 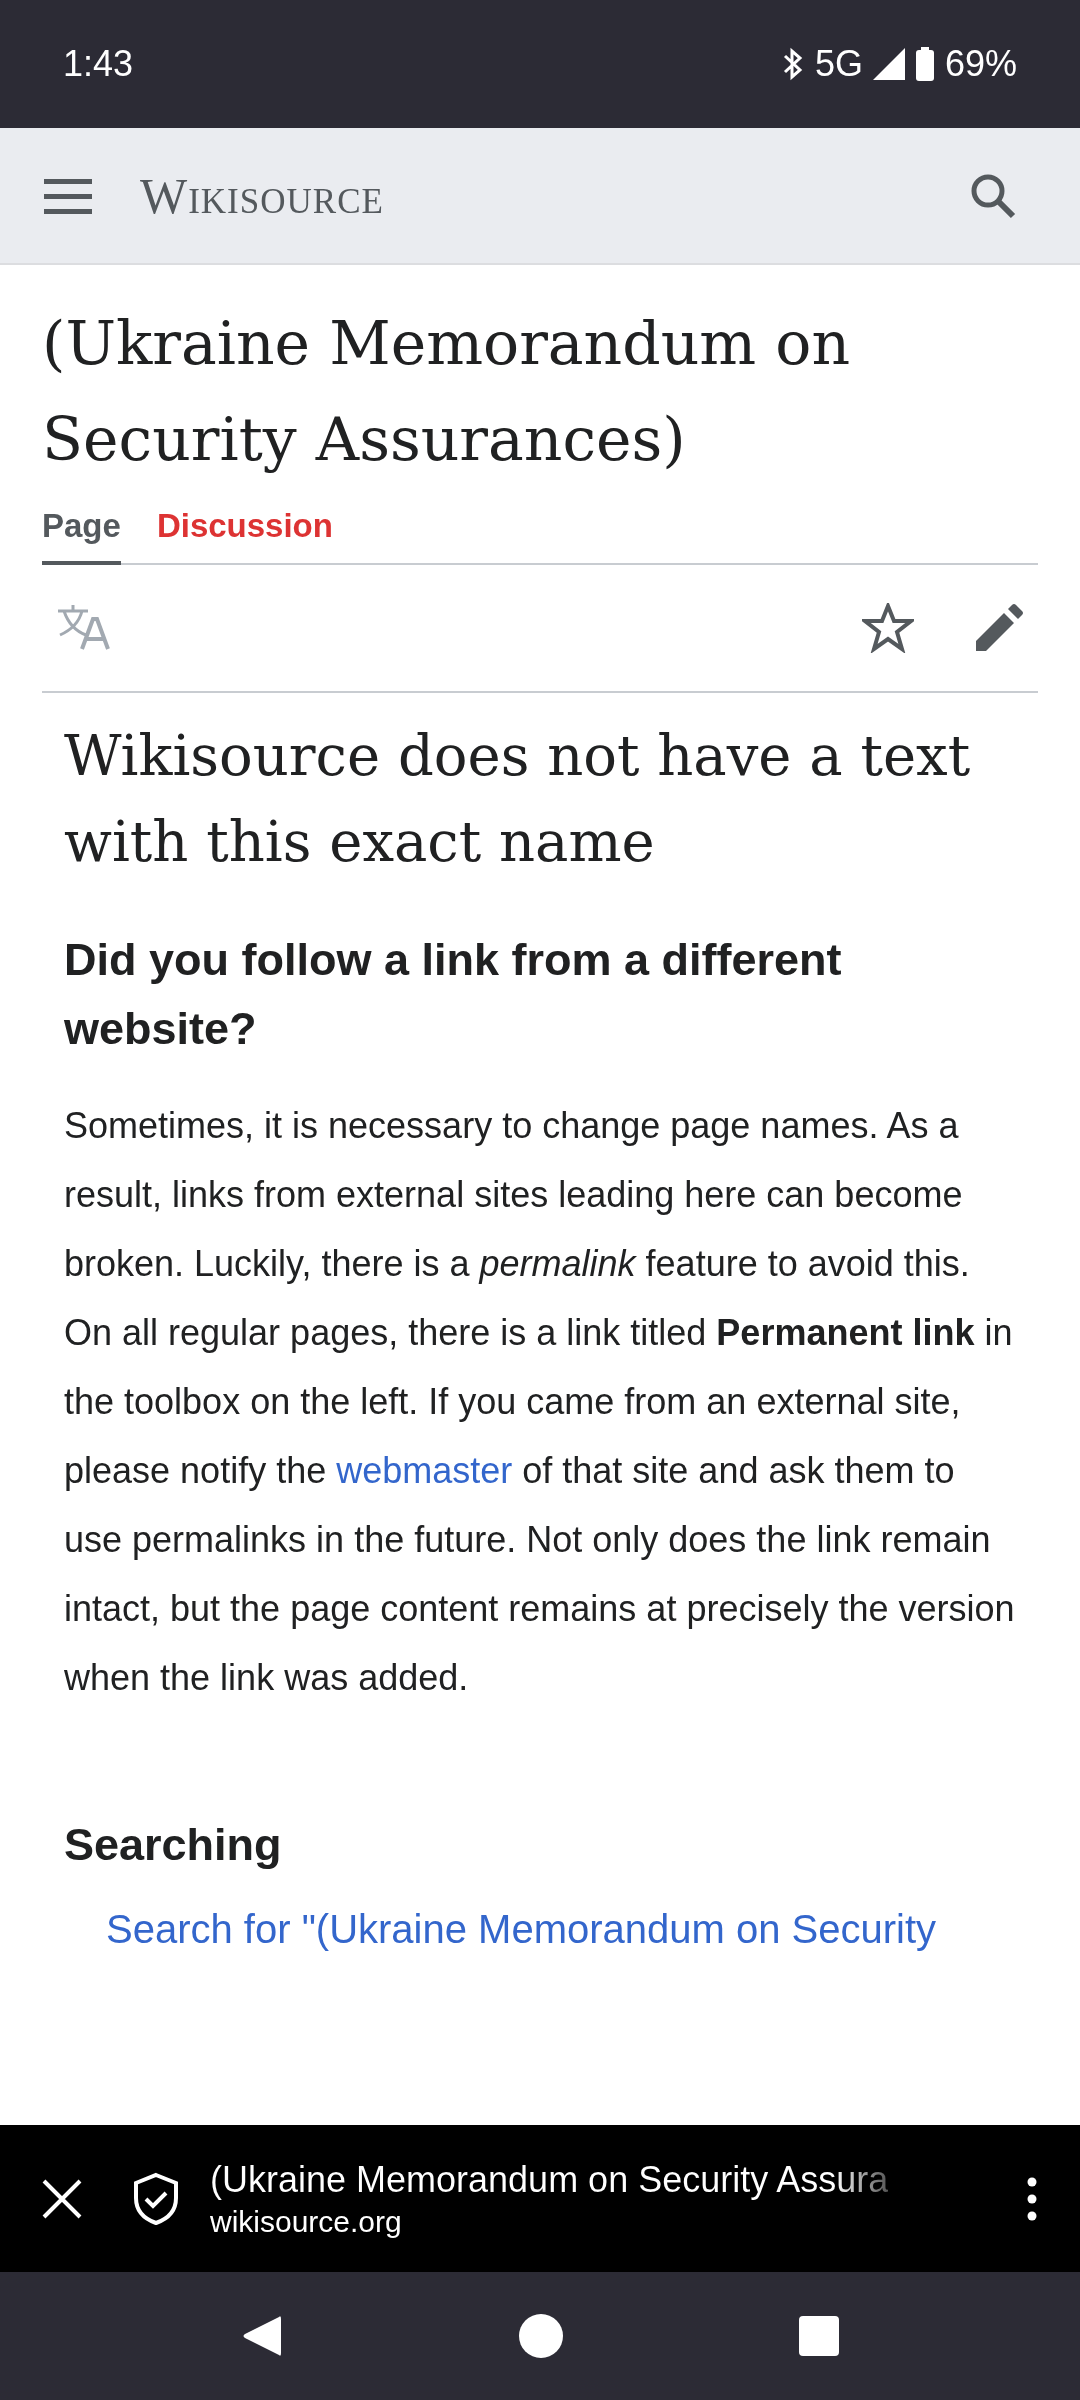 I want to click on network-label: 5G, so click(x=838, y=64).